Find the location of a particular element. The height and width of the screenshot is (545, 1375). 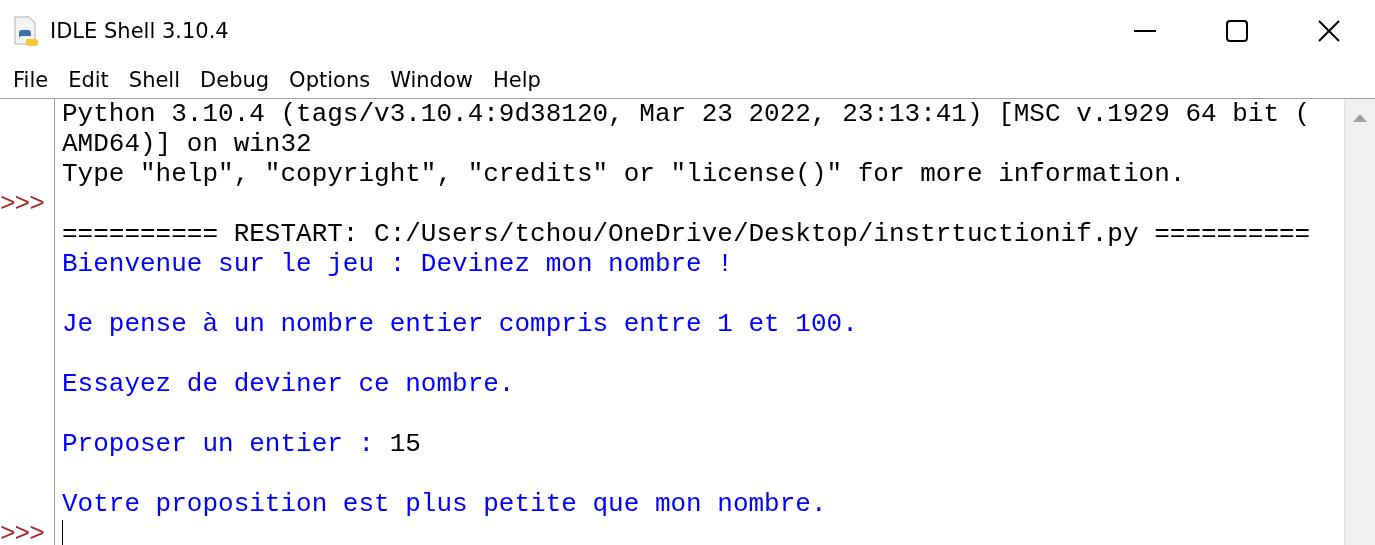

menu-item: Help is located at coordinates (516, 80).